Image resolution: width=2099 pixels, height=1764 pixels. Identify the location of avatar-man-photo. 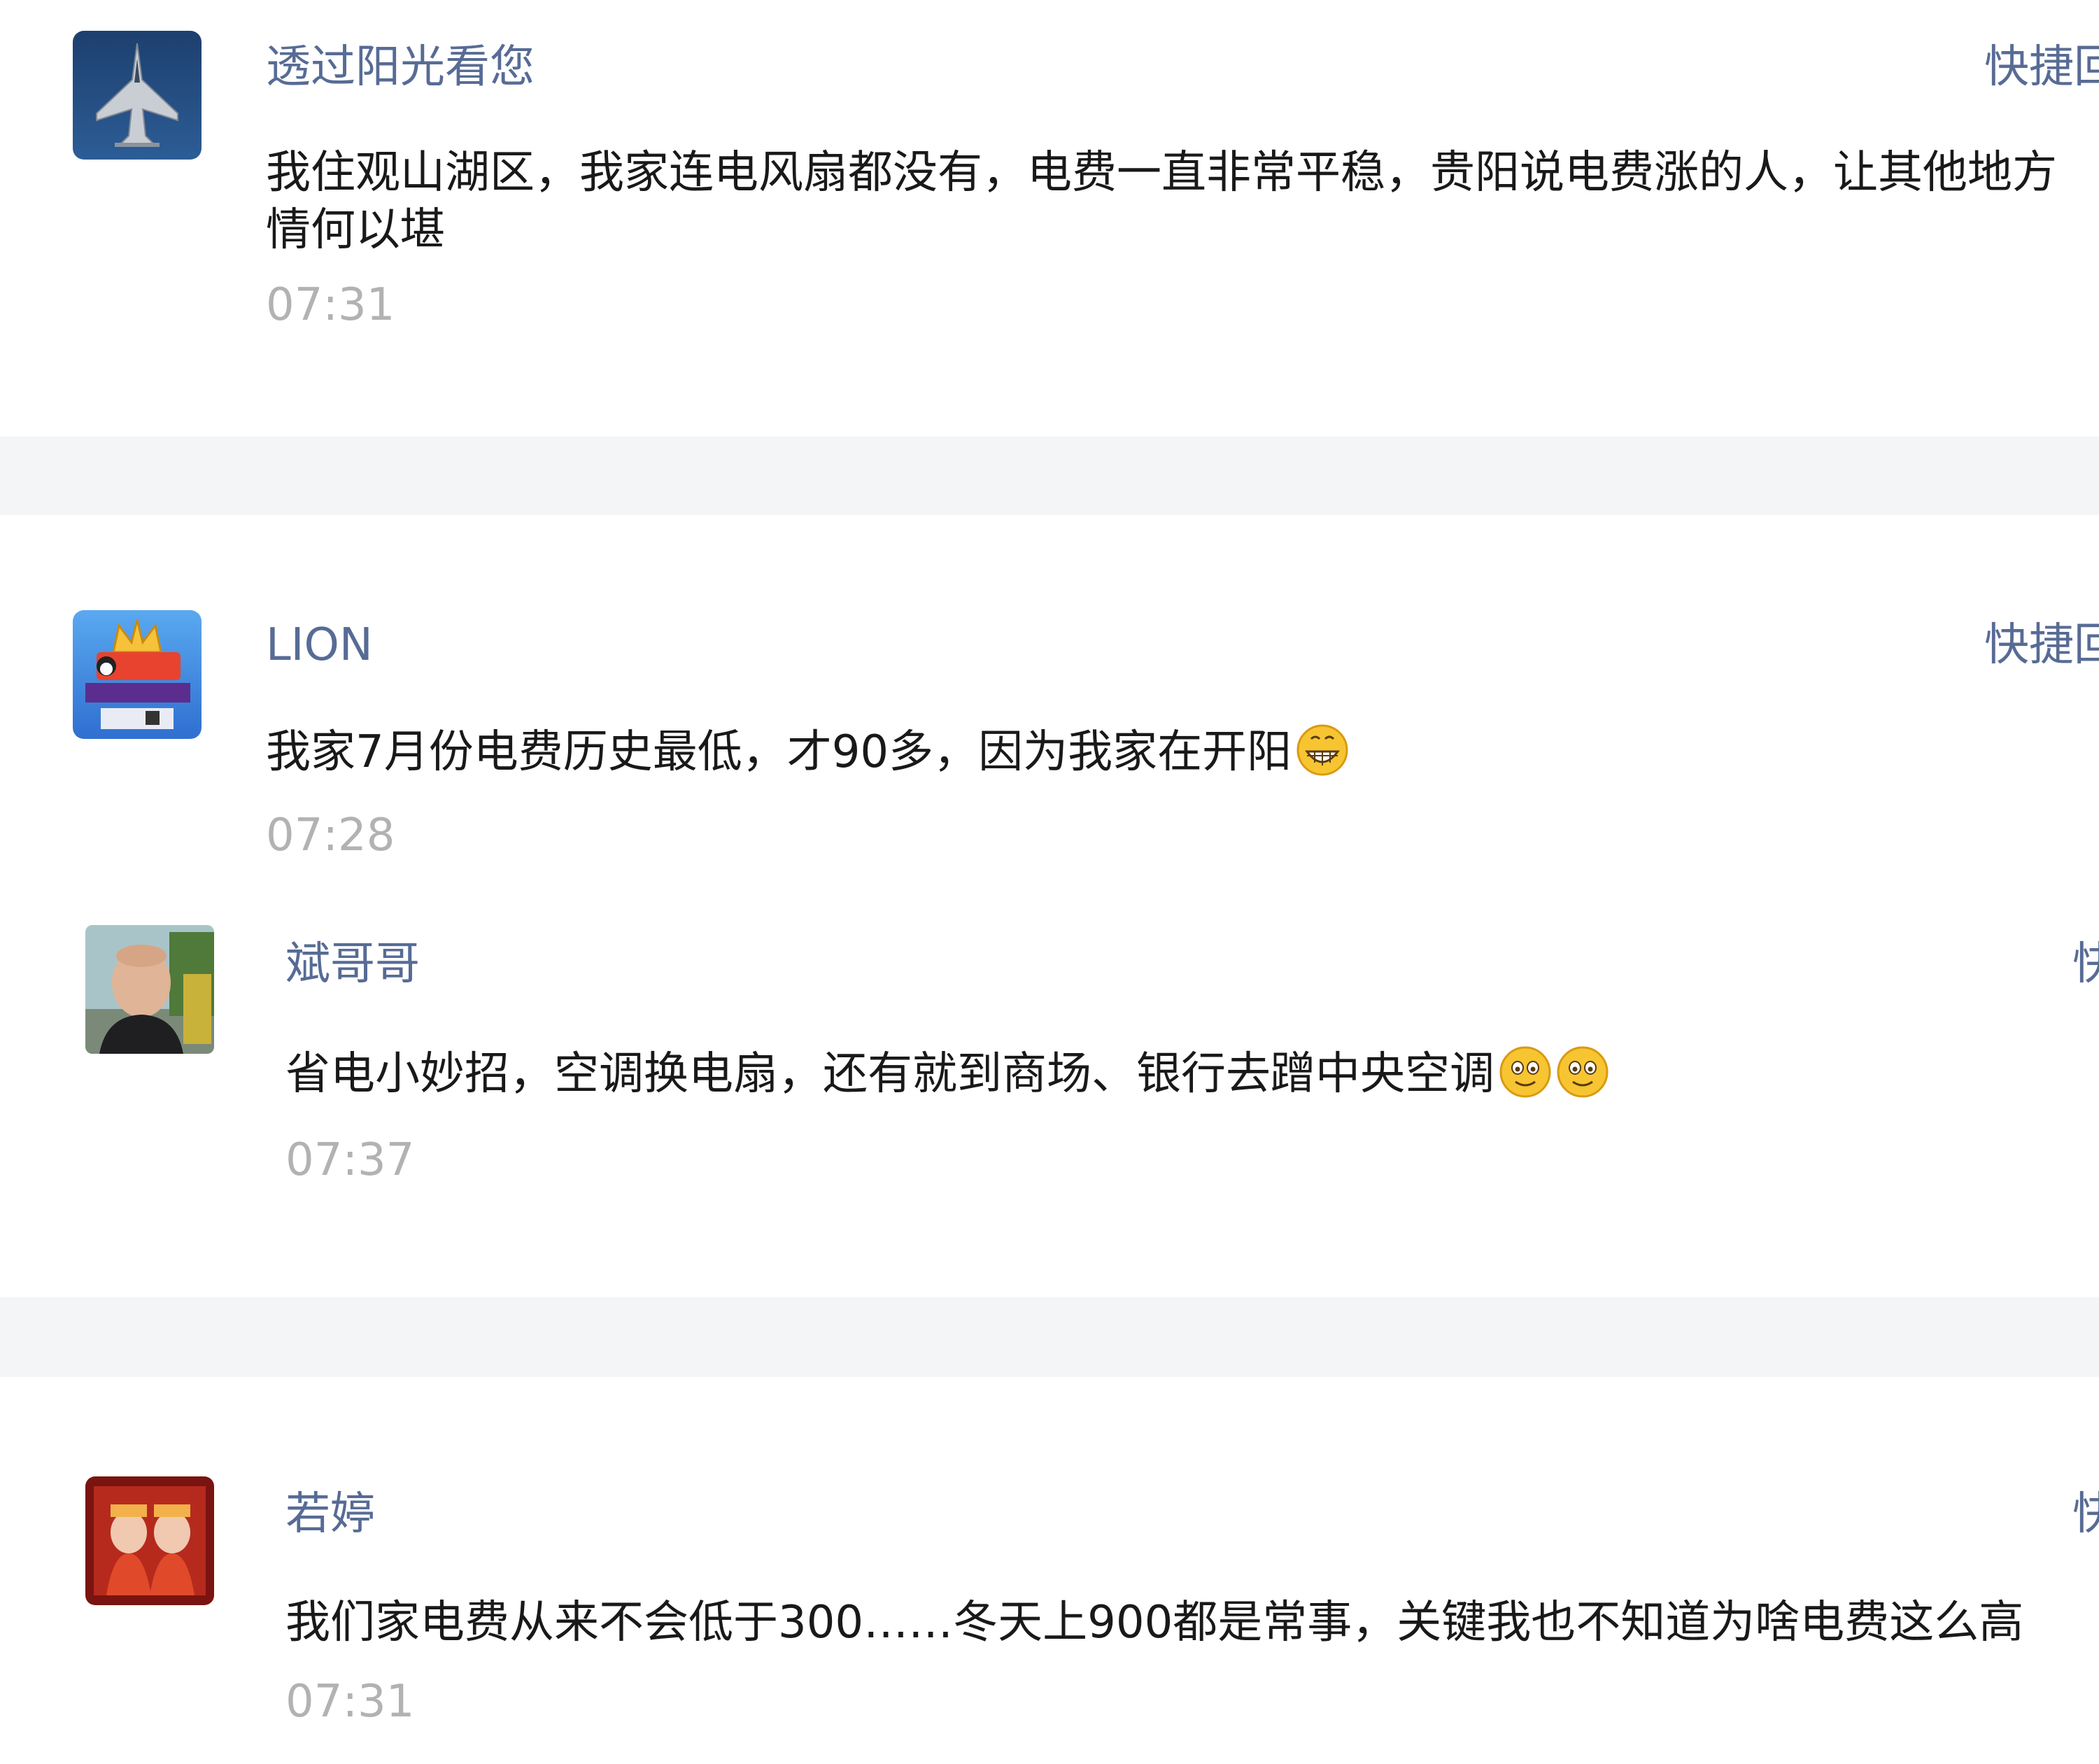
(149, 989).